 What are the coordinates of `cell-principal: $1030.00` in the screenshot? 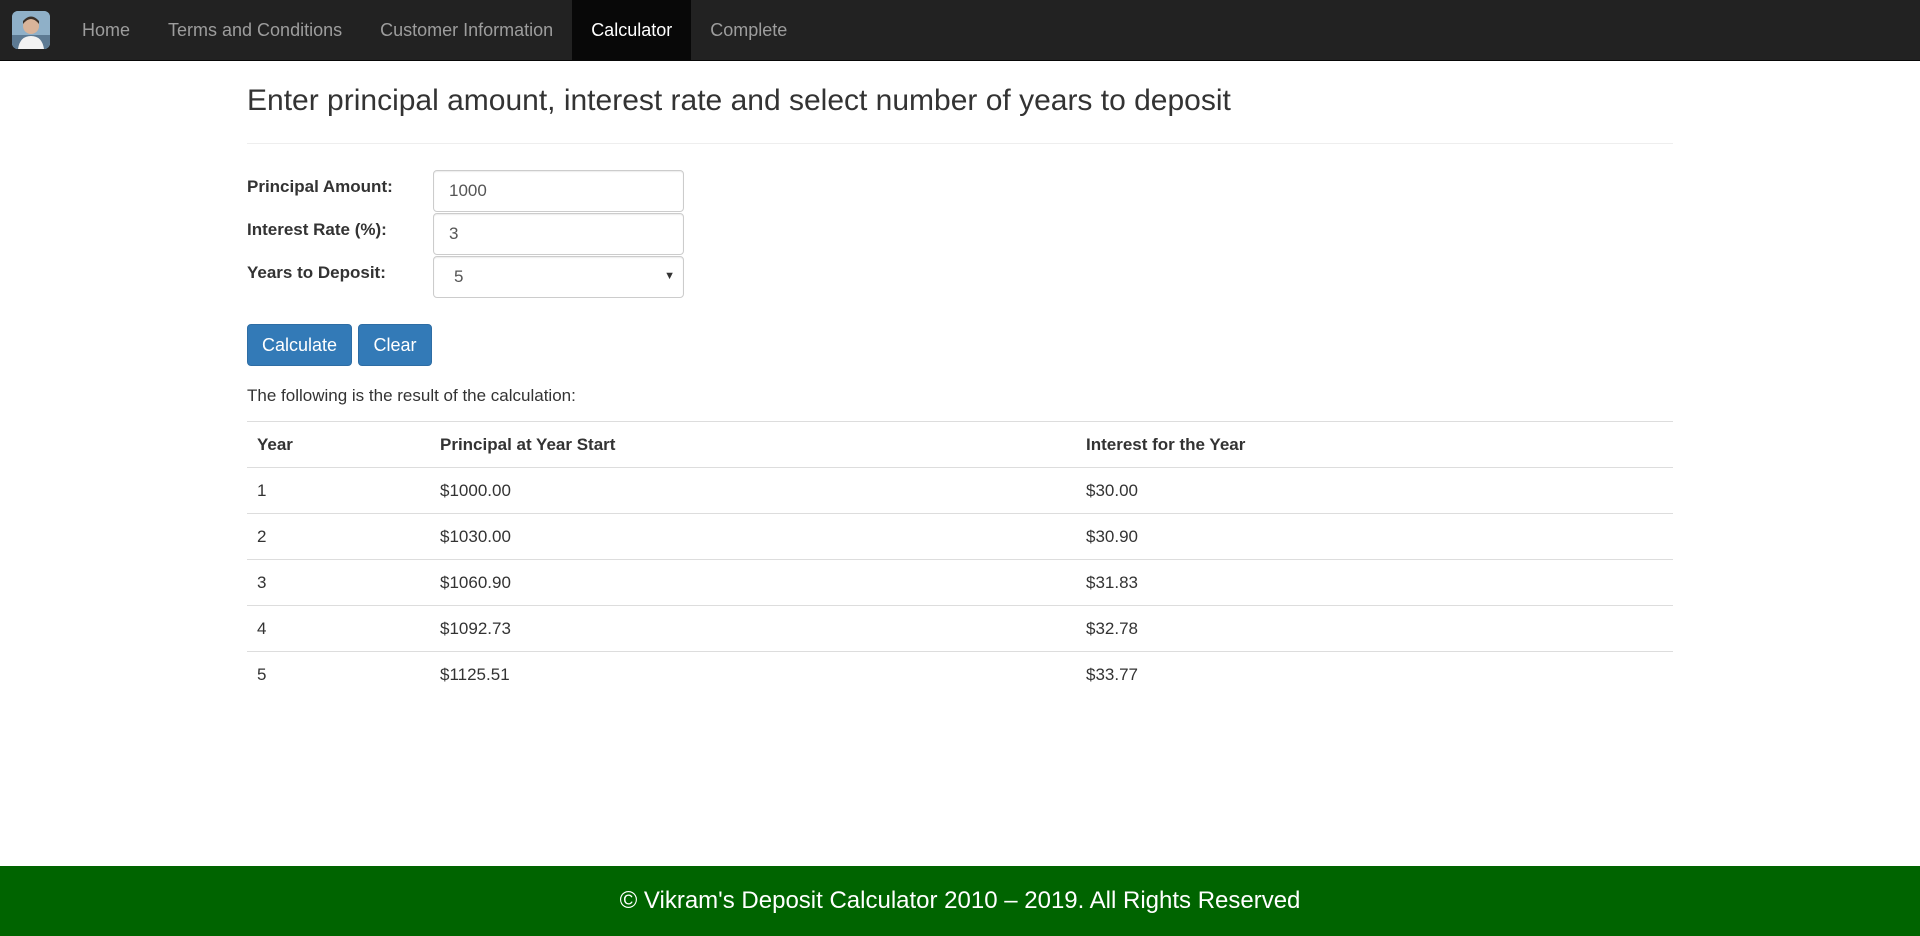 It's located at (753, 536).